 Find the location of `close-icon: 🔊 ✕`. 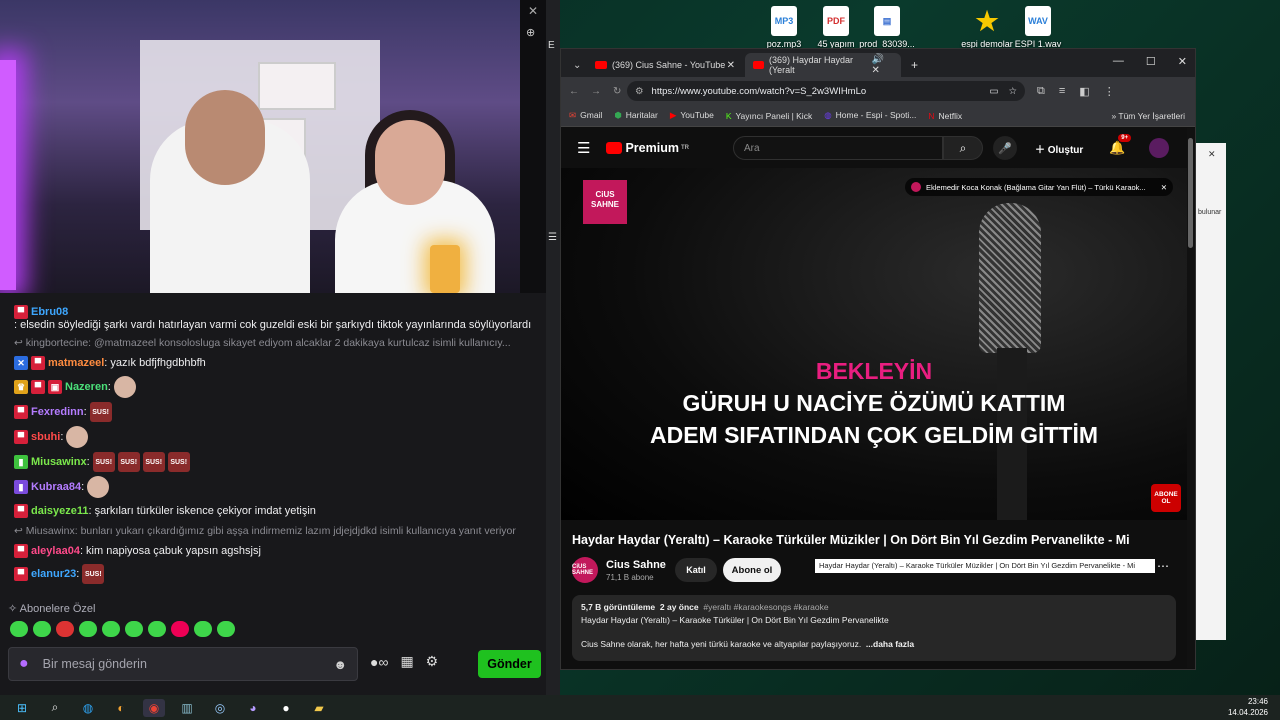

close-icon: 🔊 ✕ is located at coordinates (882, 65).